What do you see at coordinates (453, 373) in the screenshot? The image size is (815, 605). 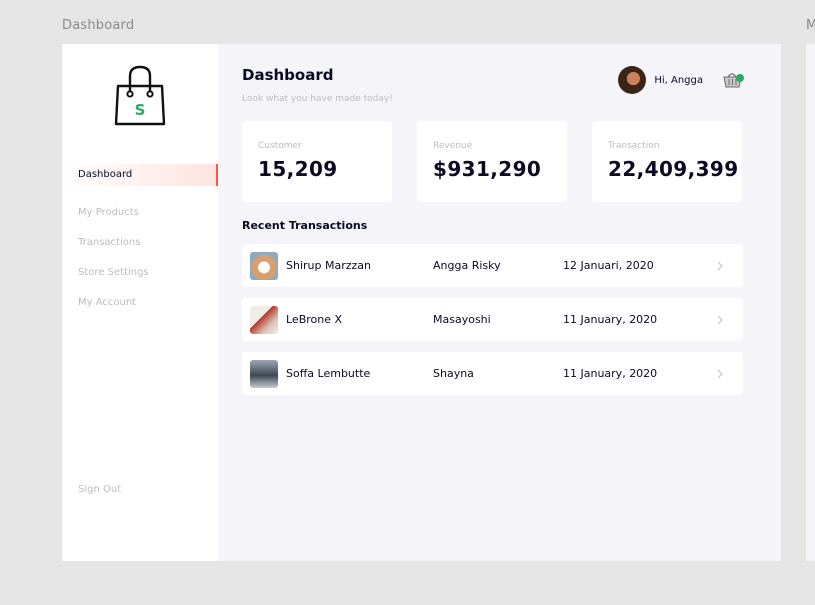 I see `buyer-name: Shayna` at bounding box center [453, 373].